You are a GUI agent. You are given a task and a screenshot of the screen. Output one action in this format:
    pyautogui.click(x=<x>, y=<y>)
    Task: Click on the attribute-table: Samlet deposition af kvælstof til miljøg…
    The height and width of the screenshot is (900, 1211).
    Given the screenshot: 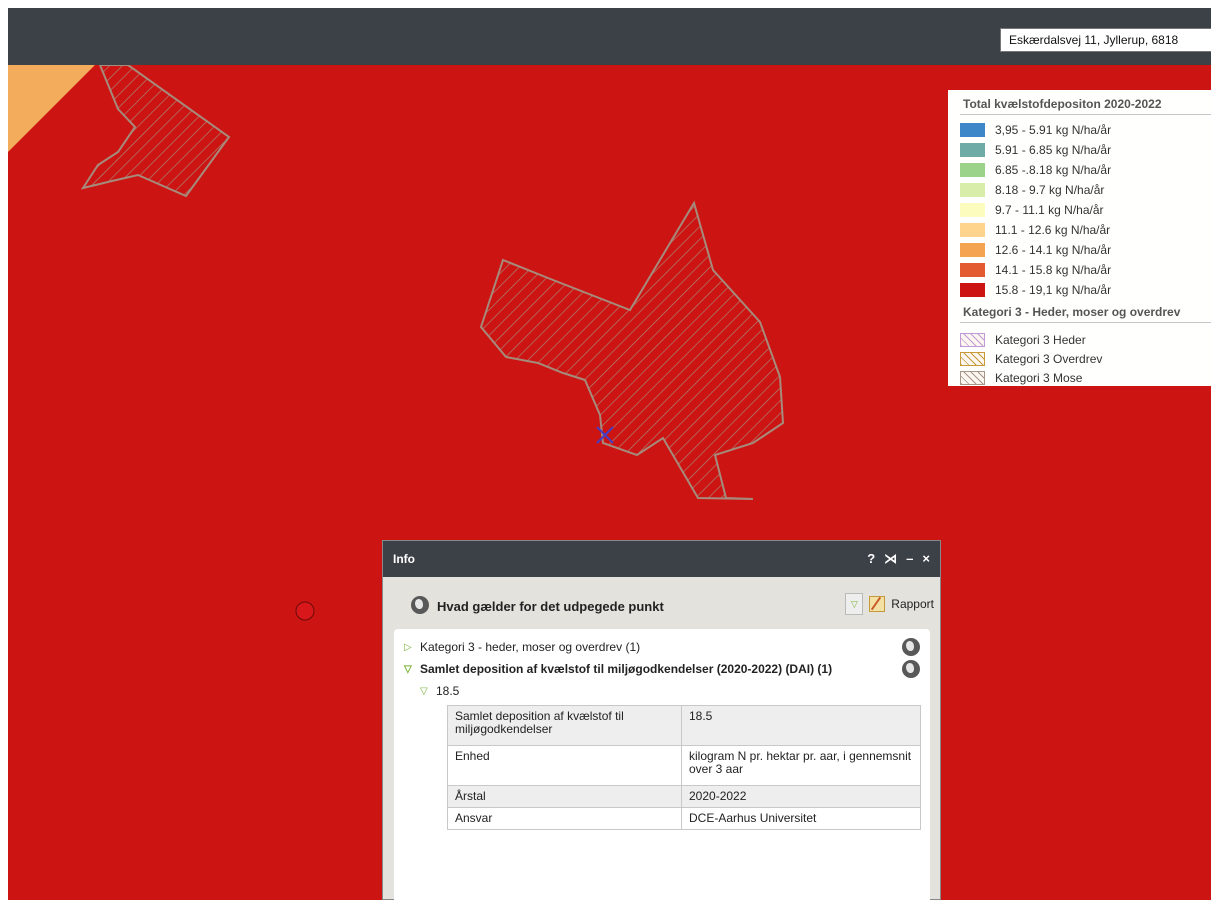 What is the action you would take?
    pyautogui.click(x=684, y=767)
    